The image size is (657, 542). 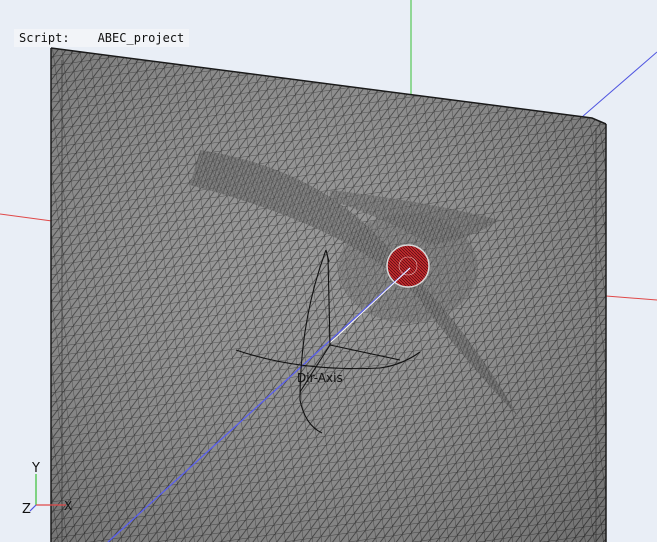 What do you see at coordinates (44, 38) in the screenshot?
I see `script-label-text: Script:` at bounding box center [44, 38].